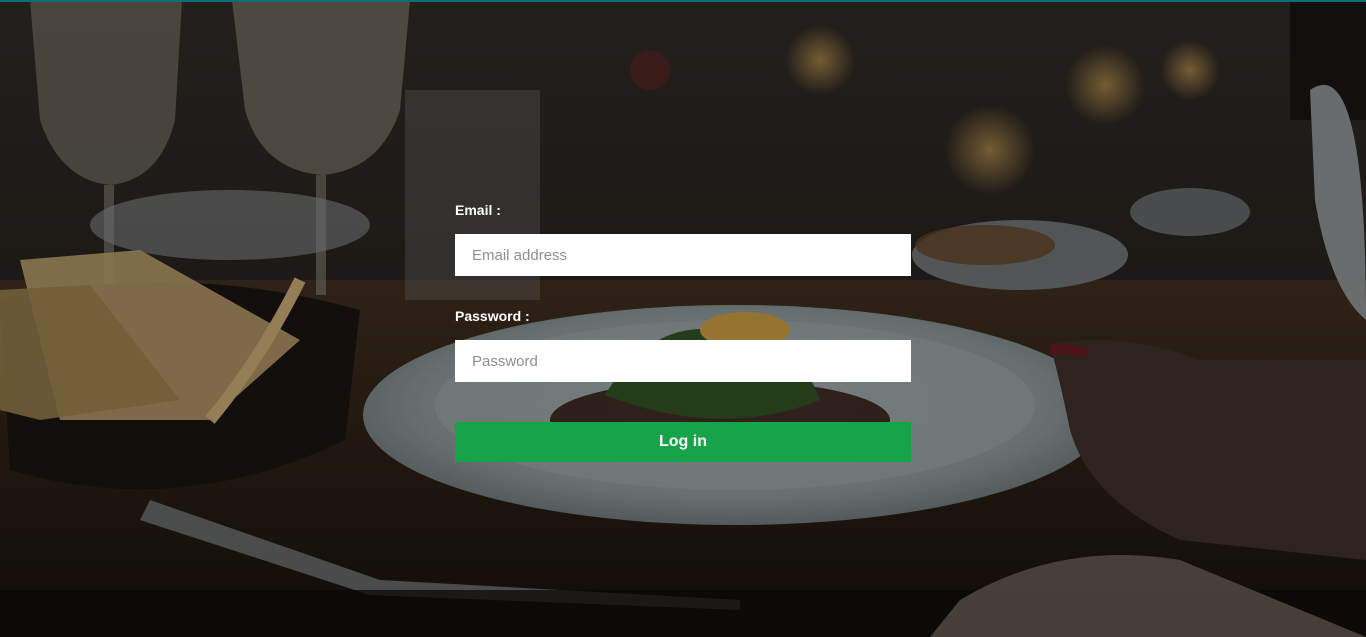 This screenshot has height=637, width=1366. I want to click on email-input, so click(683, 255).